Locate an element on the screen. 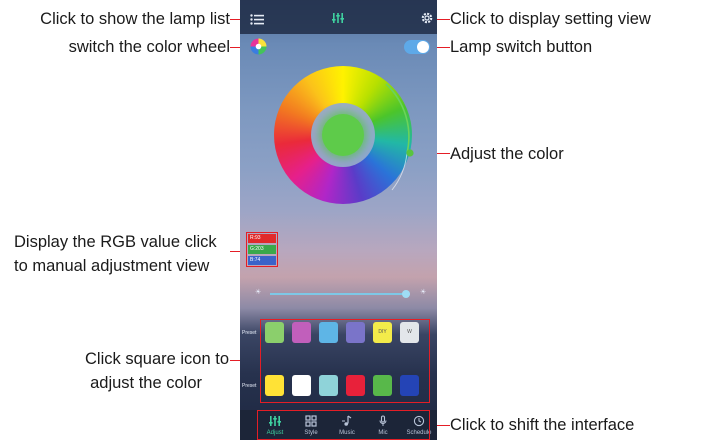  callout-shift-interface: Click to shift the interface is located at coordinates (542, 425).